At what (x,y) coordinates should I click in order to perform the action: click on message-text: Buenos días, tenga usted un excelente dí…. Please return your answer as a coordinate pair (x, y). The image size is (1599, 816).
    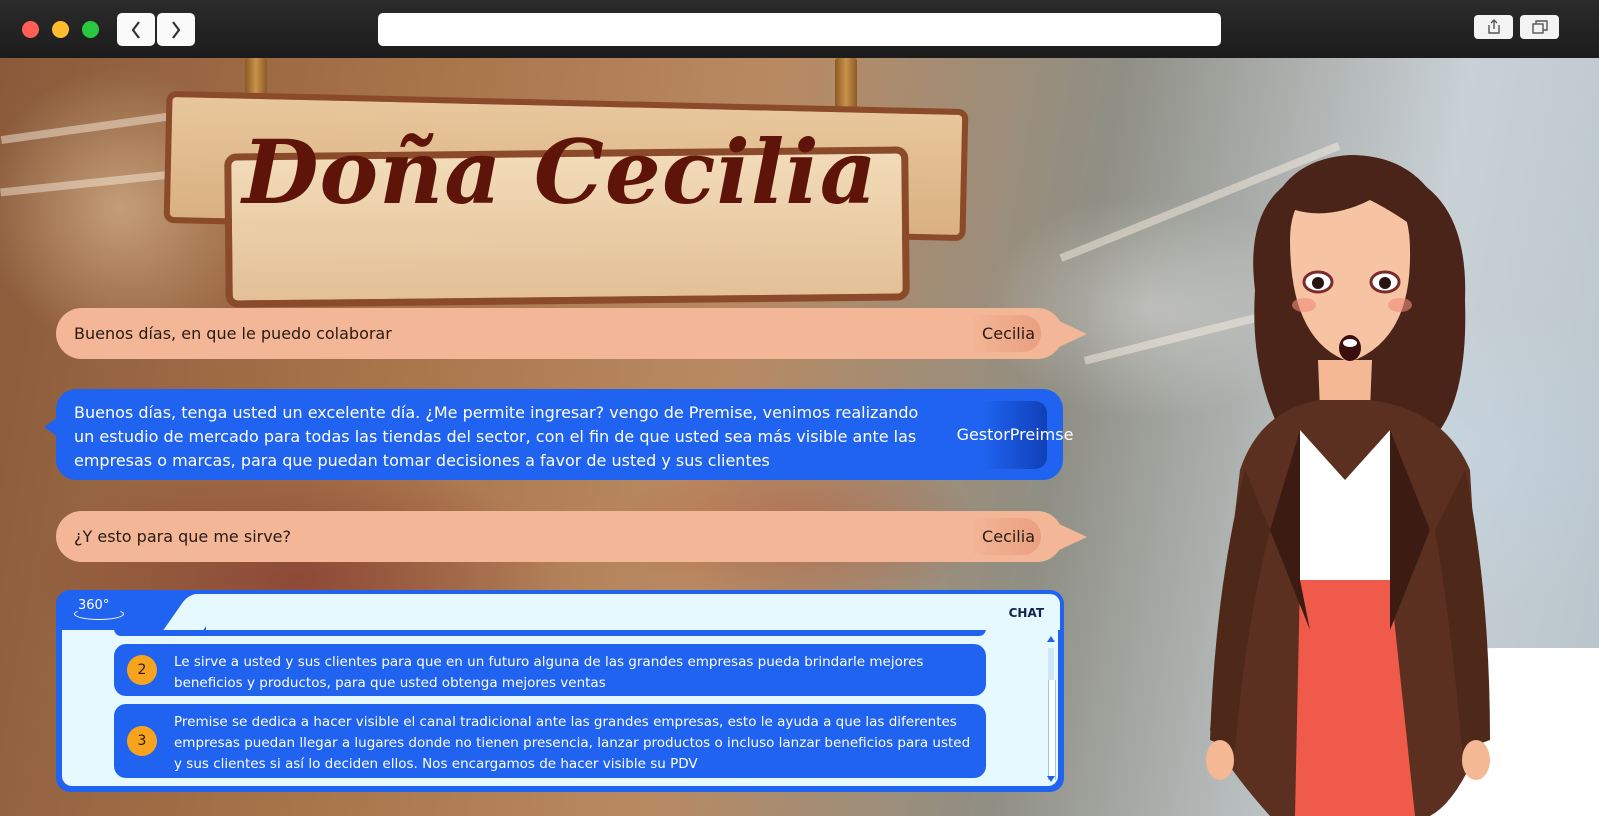
    Looking at the image, I should click on (496, 436).